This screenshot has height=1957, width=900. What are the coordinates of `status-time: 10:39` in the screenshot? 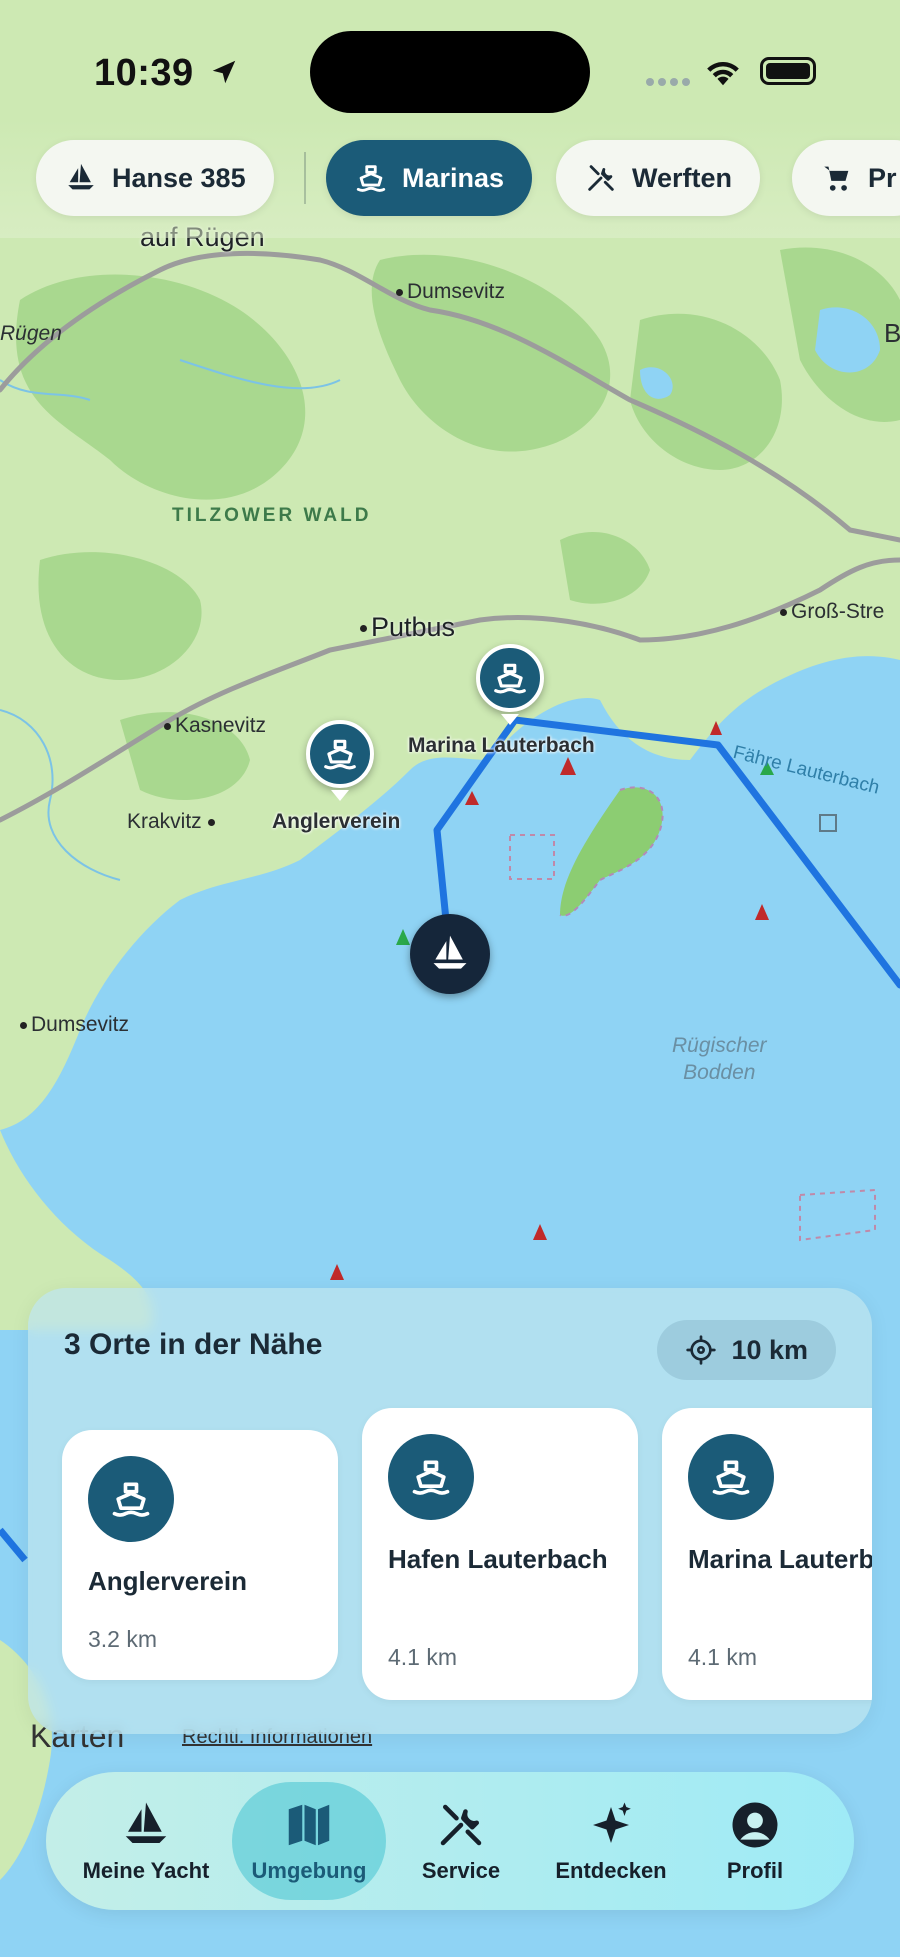 It's located at (166, 73).